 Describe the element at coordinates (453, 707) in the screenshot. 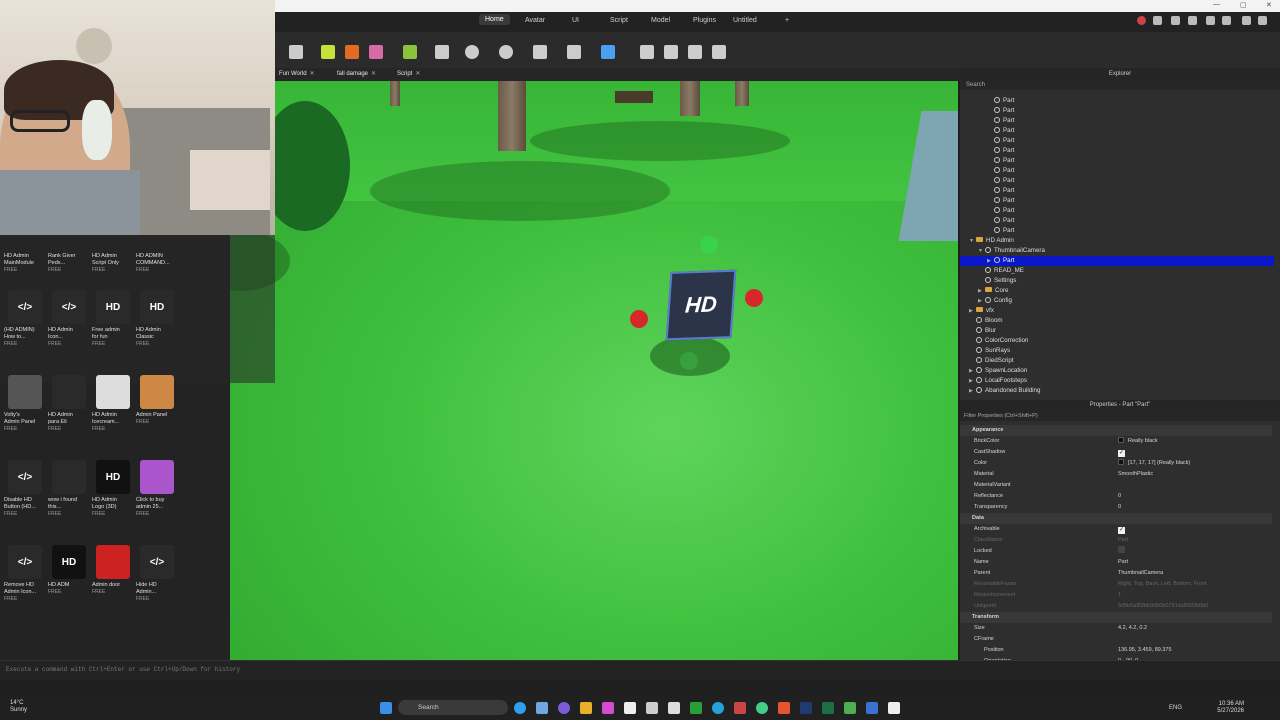

I see `taskbar-search: Search` at that location.